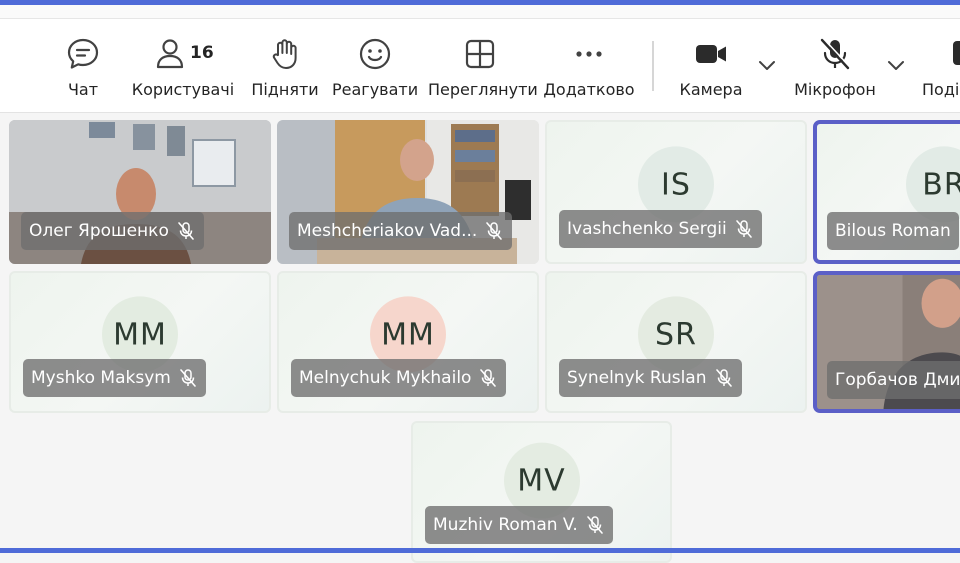 This screenshot has width=960, height=563. I want to click on participant-name-badge: Ivashchenko Sergii, so click(660, 229).